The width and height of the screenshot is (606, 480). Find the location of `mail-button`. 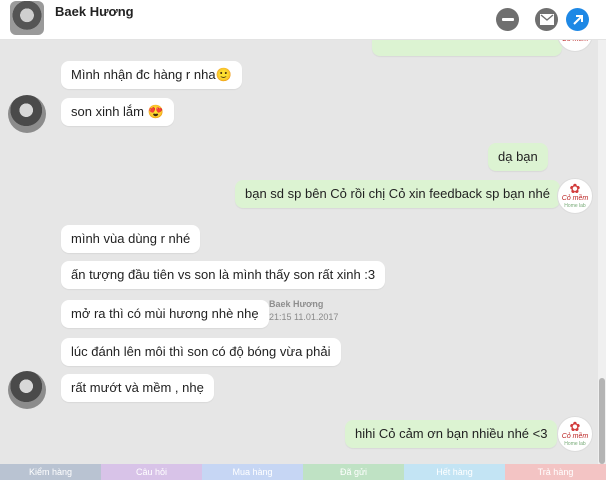

mail-button is located at coordinates (546, 19).